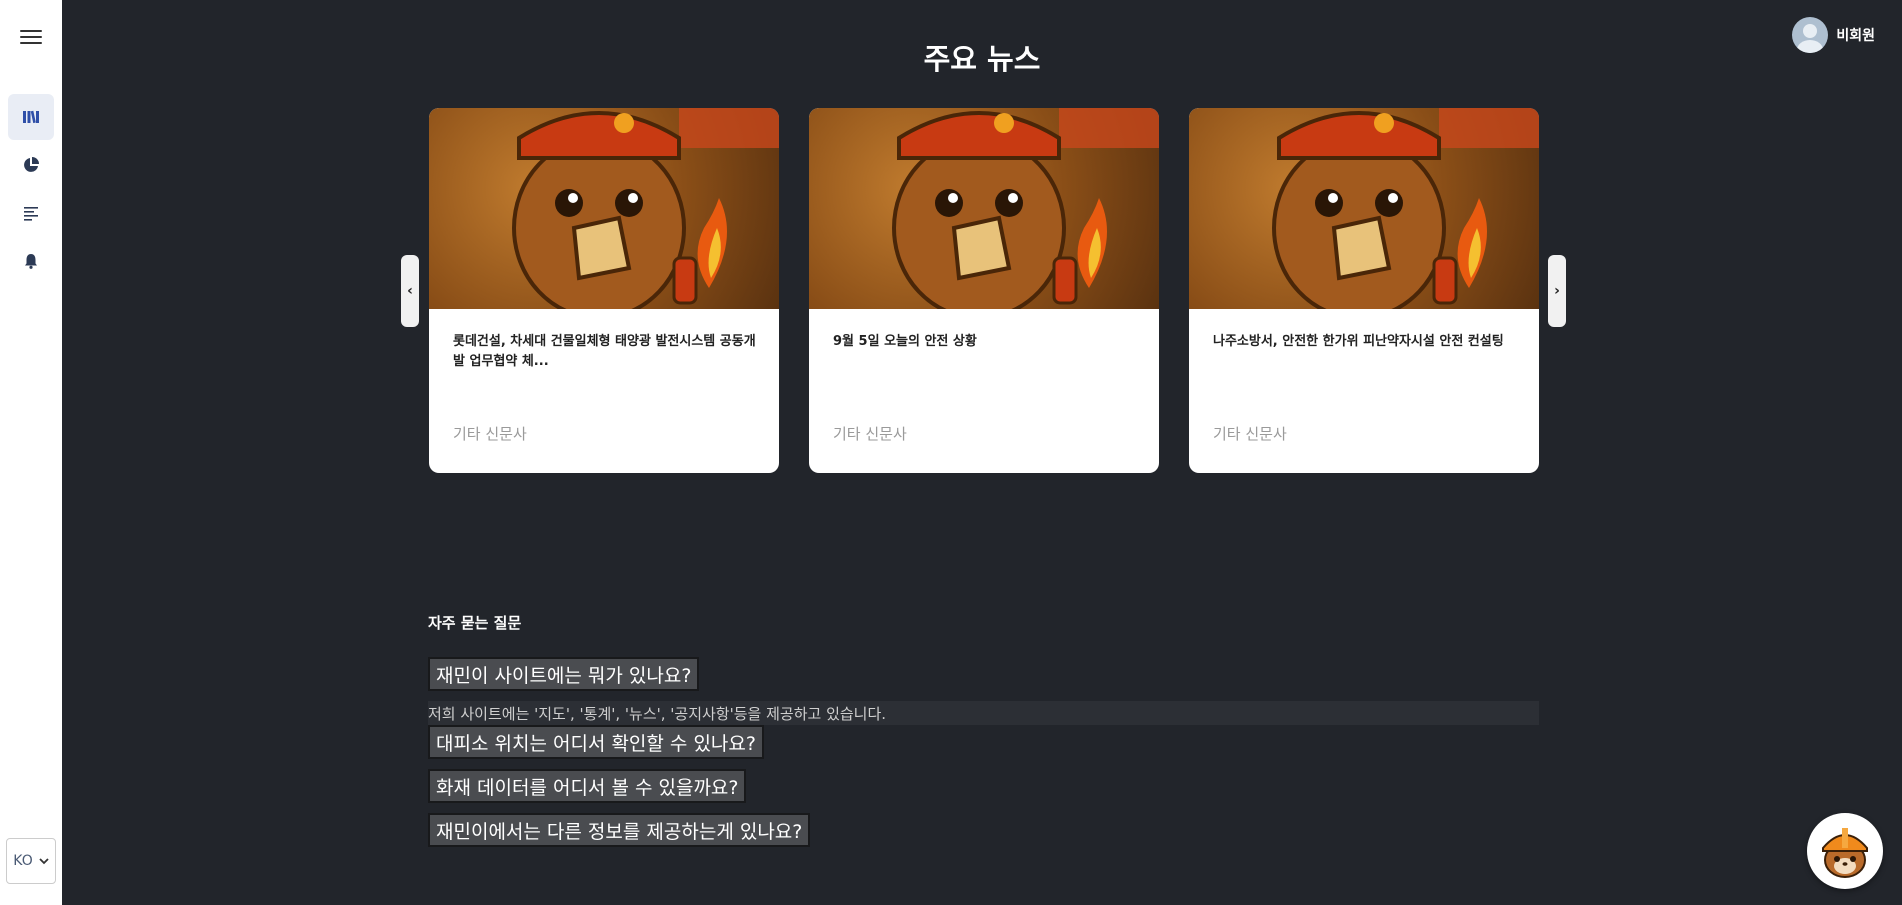 This screenshot has width=1902, height=905. Describe the element at coordinates (587, 786) in the screenshot. I see `faq-question: 화재 데이터를 어디서 볼 수 있을까요?` at that location.